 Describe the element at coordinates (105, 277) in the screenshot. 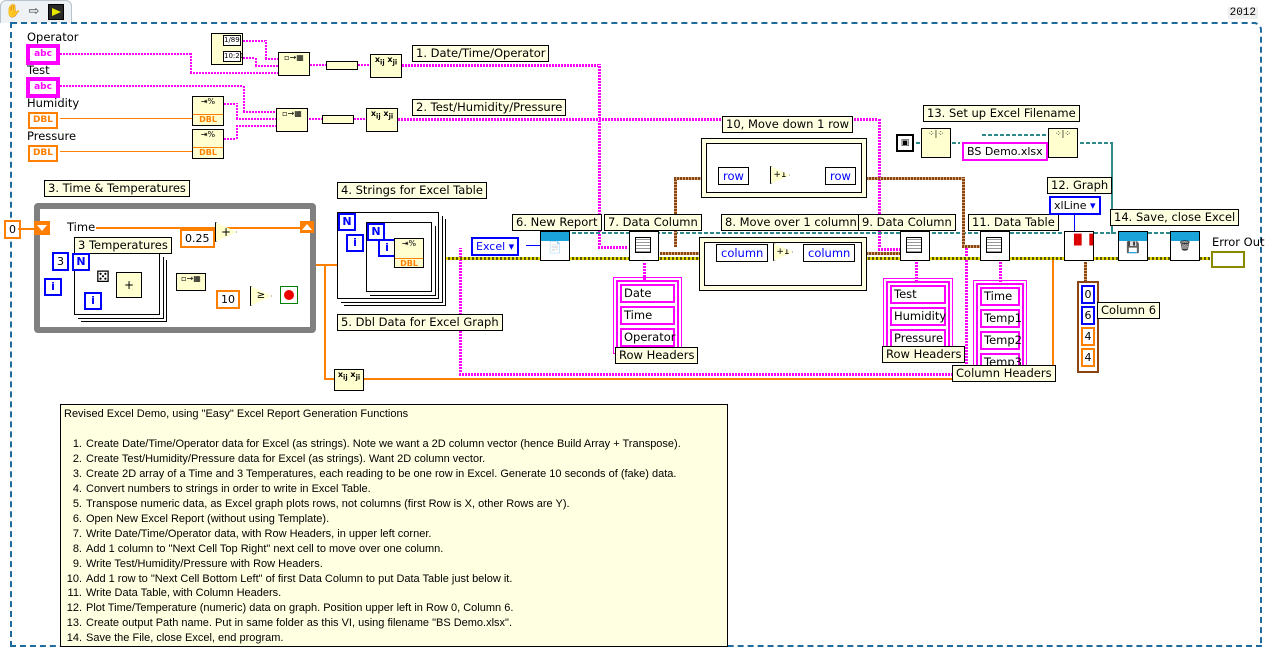

I see `random-dice-icon: ⚄` at that location.